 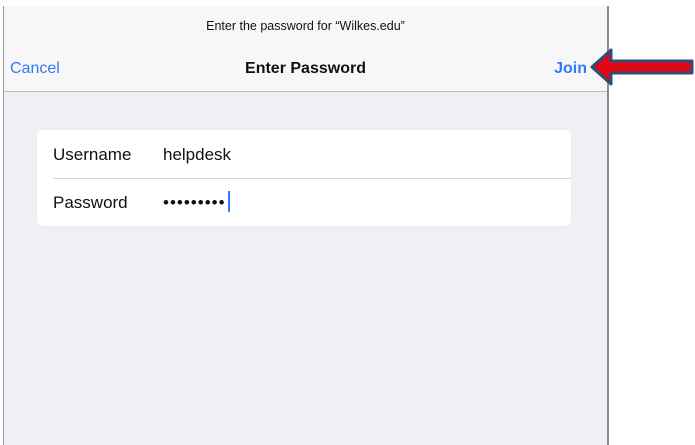 I want to click on navigation-bar: Cancel Enter Password Join, so click(x=305, y=71).